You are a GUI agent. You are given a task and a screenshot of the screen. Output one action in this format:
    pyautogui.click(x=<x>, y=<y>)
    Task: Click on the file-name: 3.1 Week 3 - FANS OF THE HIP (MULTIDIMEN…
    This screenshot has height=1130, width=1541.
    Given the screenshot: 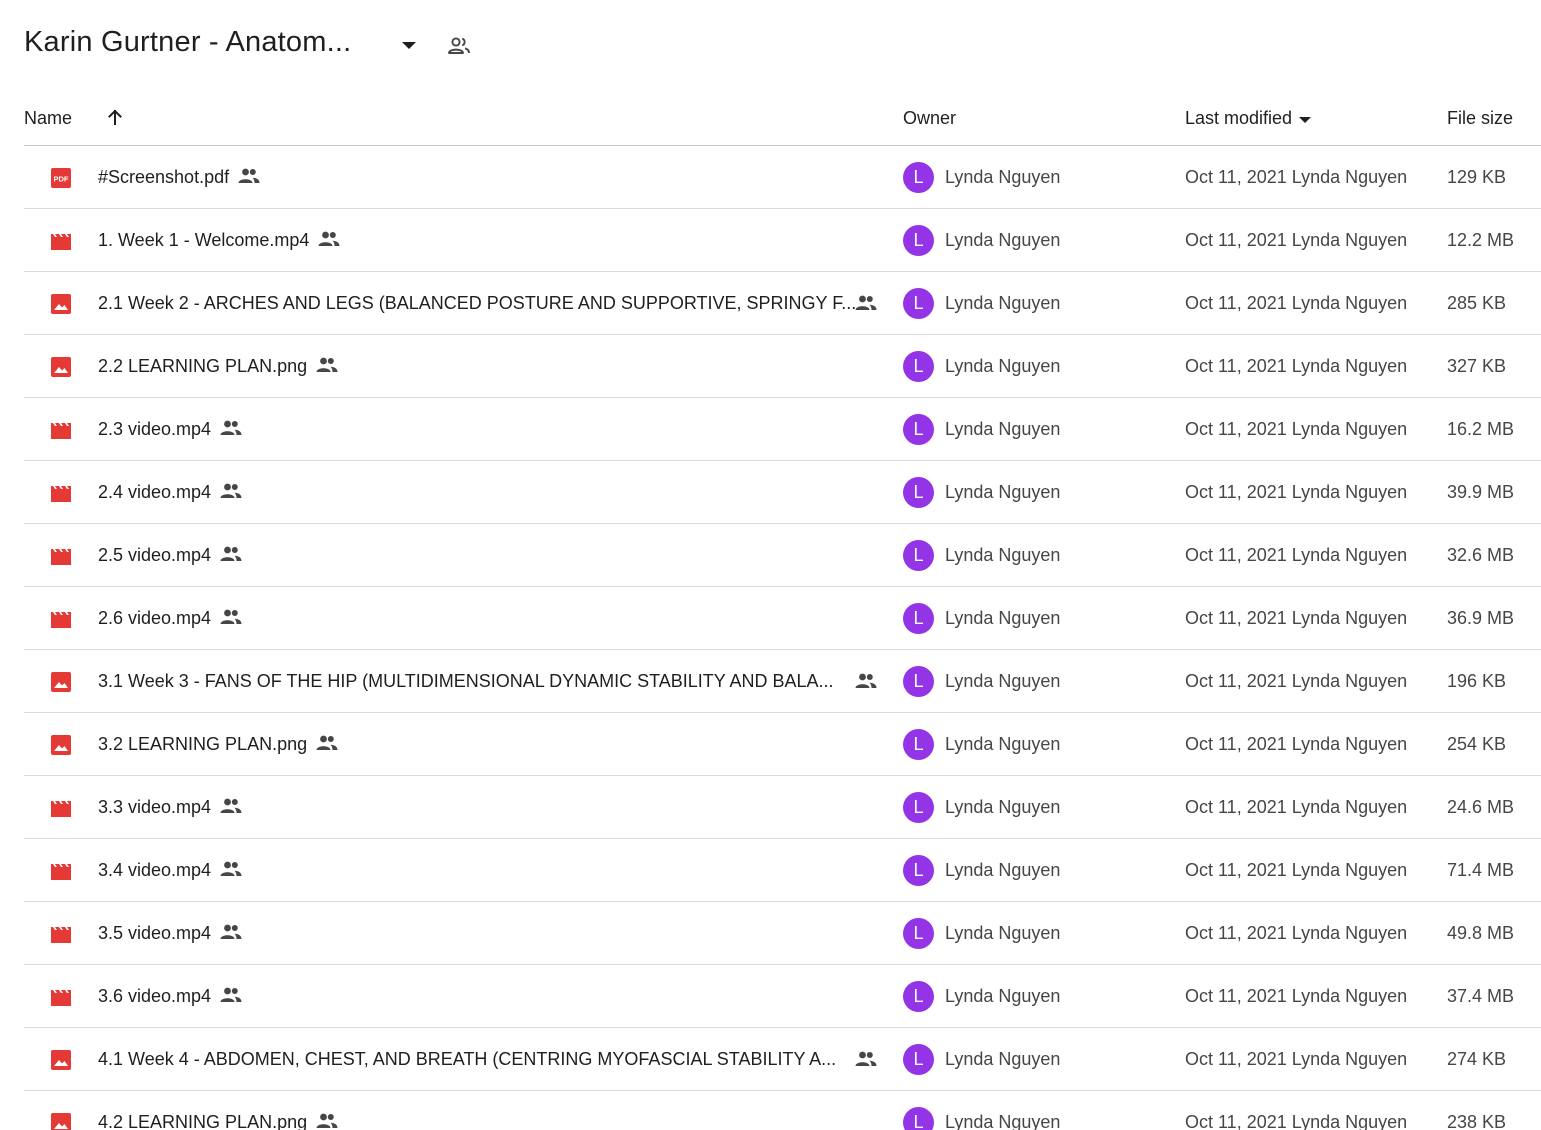 What is the action you would take?
    pyautogui.click(x=466, y=681)
    